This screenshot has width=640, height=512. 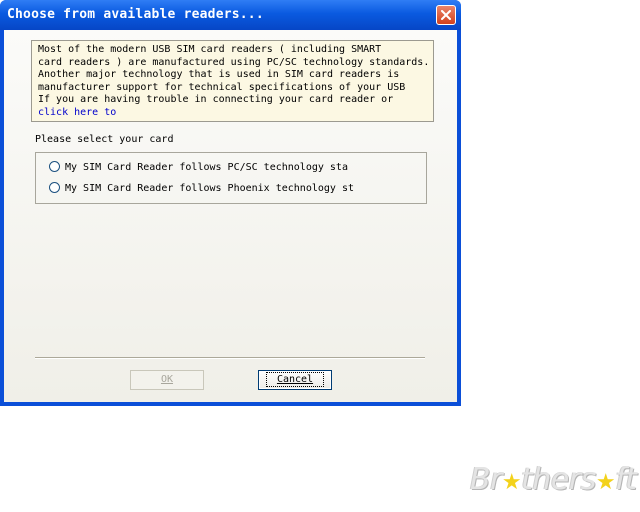 I want to click on cancel-button: Cancel, so click(x=295, y=380).